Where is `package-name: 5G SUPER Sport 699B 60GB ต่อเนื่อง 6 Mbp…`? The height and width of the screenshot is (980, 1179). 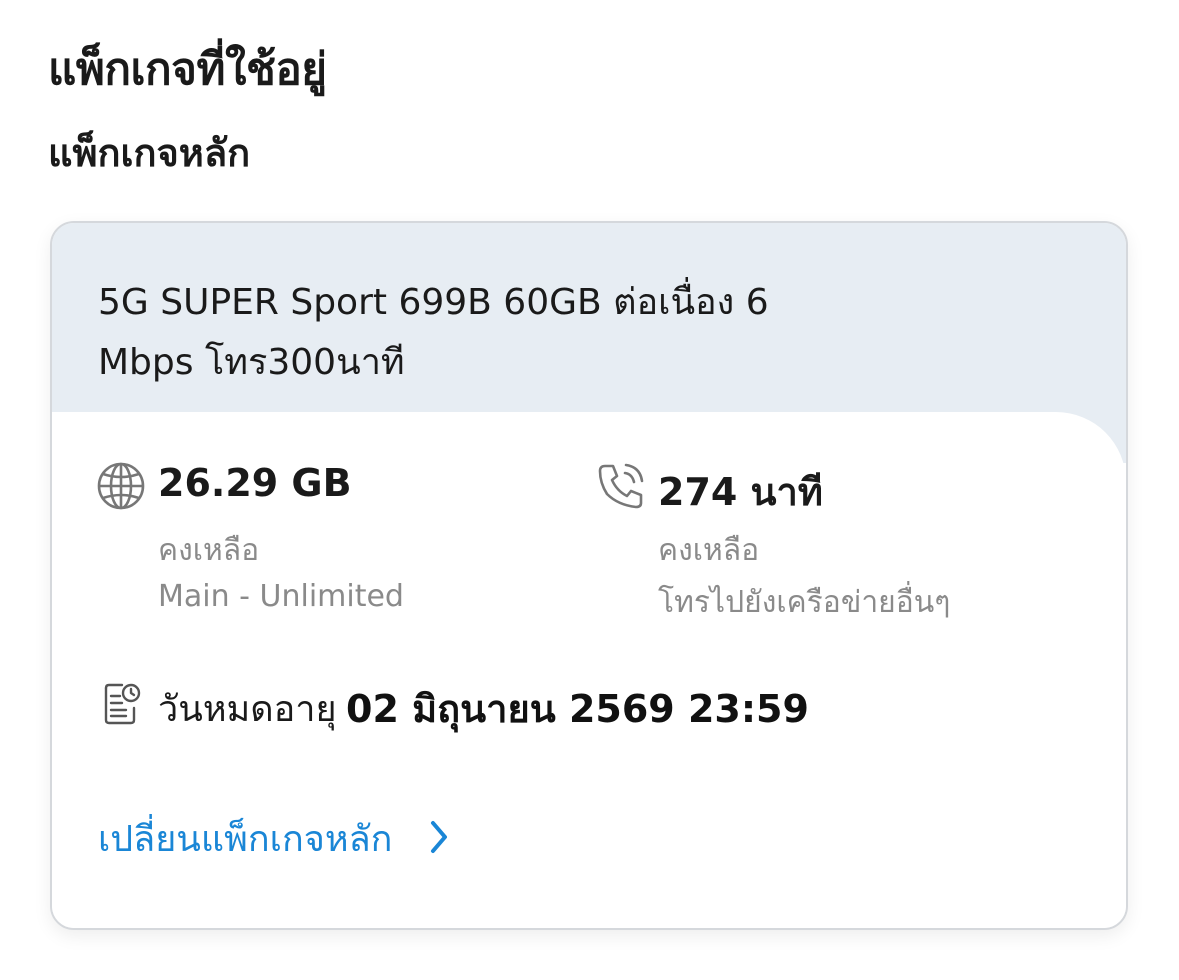
package-name: 5G SUPER Sport 699B 60GB ต่อเนื่อง 6 Mbp… is located at coordinates (433, 332).